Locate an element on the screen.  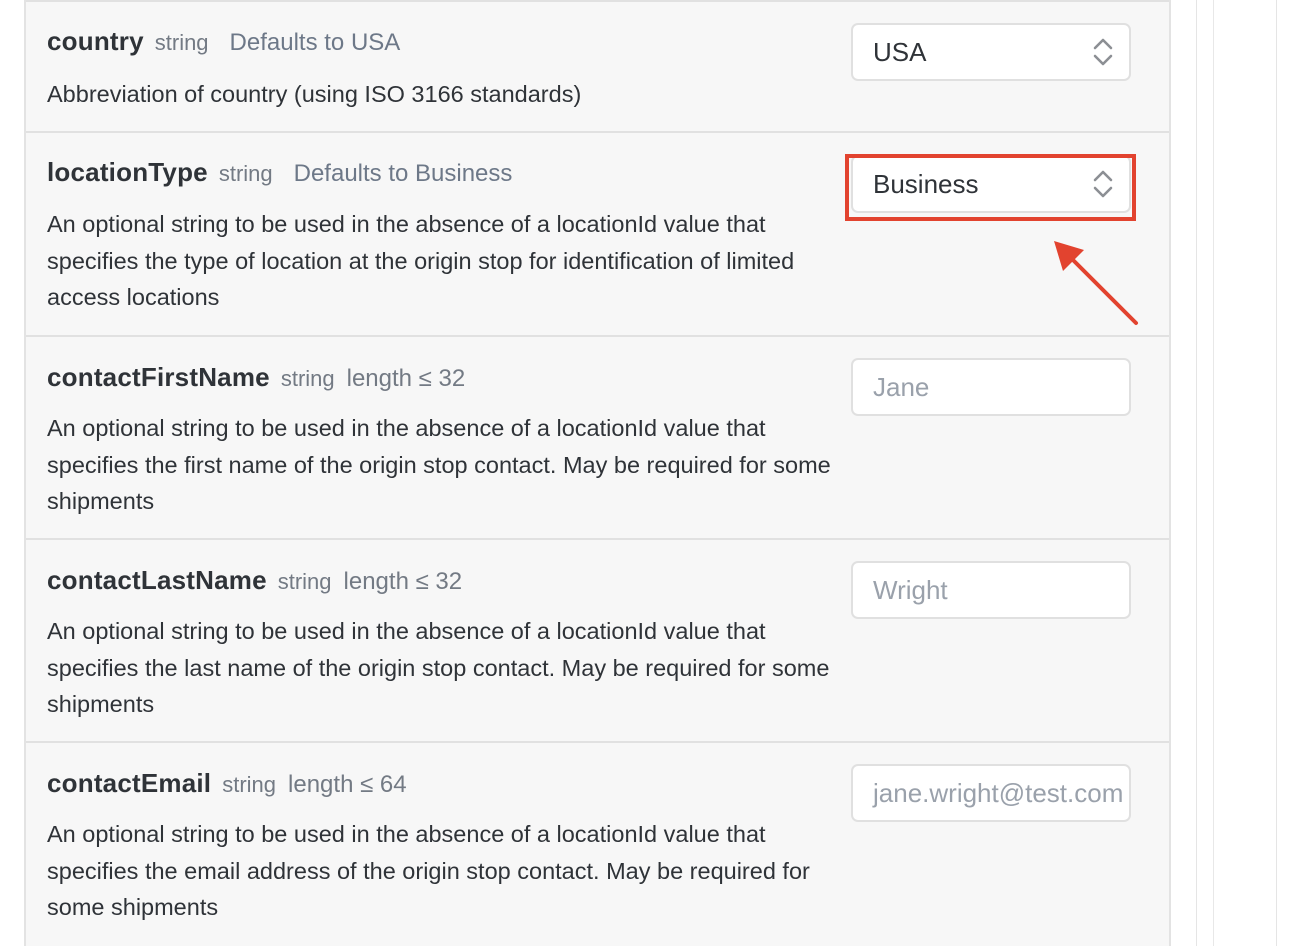
param-header: contactFirstName string length ≤ 32 is located at coordinates (256, 377).